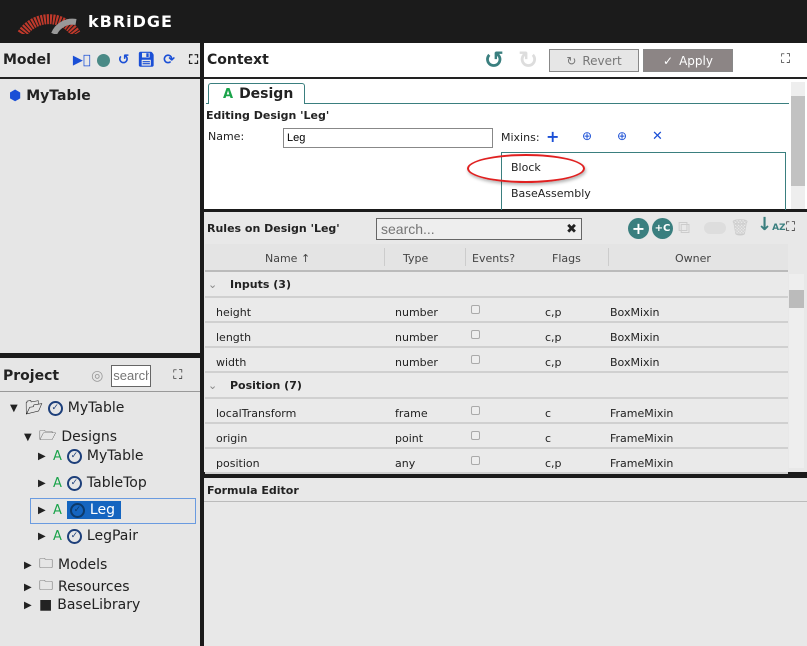  I want to click on column-flags: Flags, so click(566, 258).